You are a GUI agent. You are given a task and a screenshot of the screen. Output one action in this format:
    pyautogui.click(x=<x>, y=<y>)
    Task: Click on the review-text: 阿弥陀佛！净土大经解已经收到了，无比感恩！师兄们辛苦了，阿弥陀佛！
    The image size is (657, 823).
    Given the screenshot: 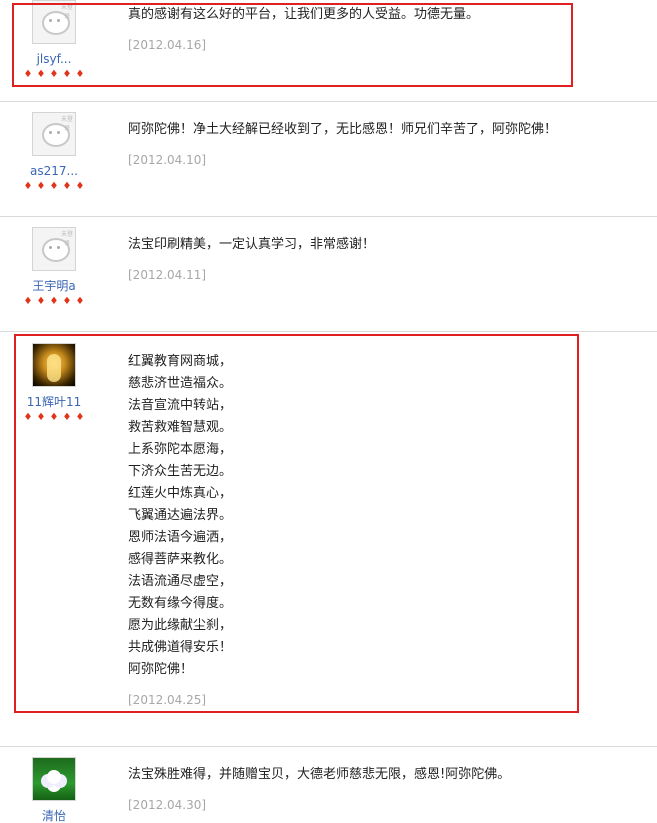 What is the action you would take?
    pyautogui.click(x=343, y=129)
    